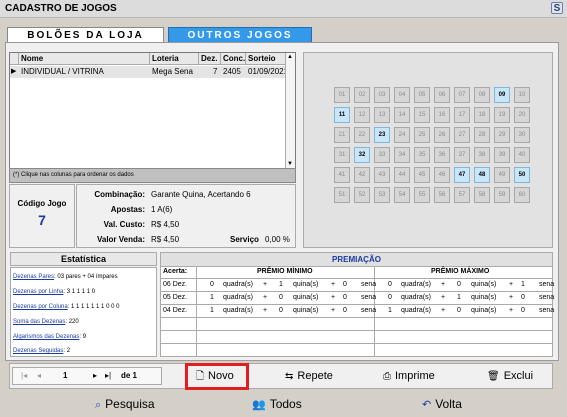  I want to click on number-cell-08: 08, so click(482, 95).